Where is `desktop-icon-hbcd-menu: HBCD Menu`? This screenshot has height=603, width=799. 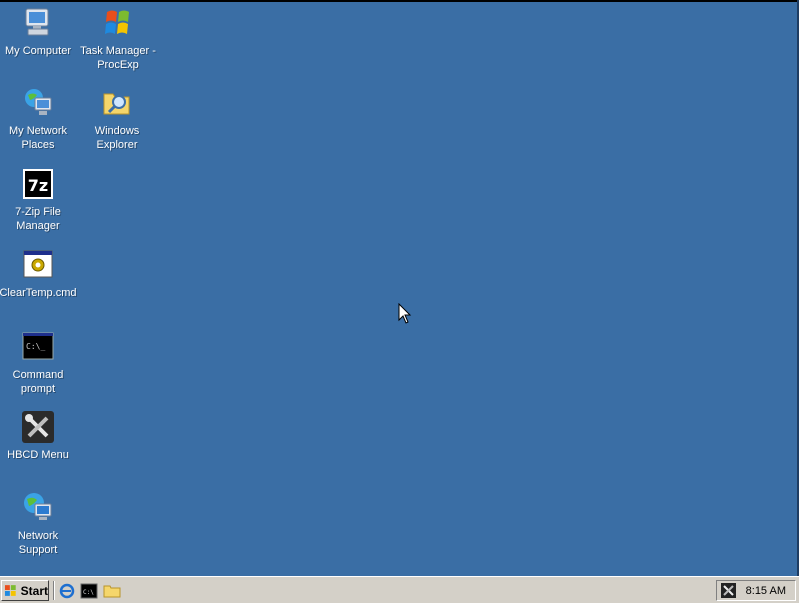 desktop-icon-hbcd-menu: HBCD Menu is located at coordinates (38, 436).